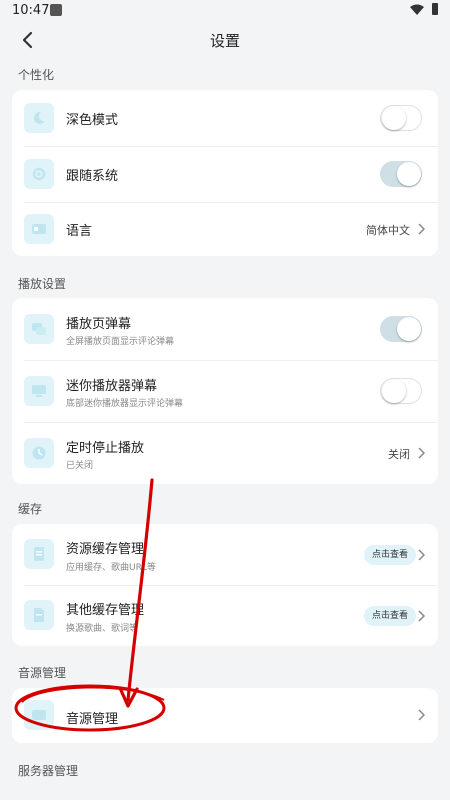 The height and width of the screenshot is (800, 450). Describe the element at coordinates (36, 75) in the screenshot. I see `section-title-personalization: 个性化` at that location.